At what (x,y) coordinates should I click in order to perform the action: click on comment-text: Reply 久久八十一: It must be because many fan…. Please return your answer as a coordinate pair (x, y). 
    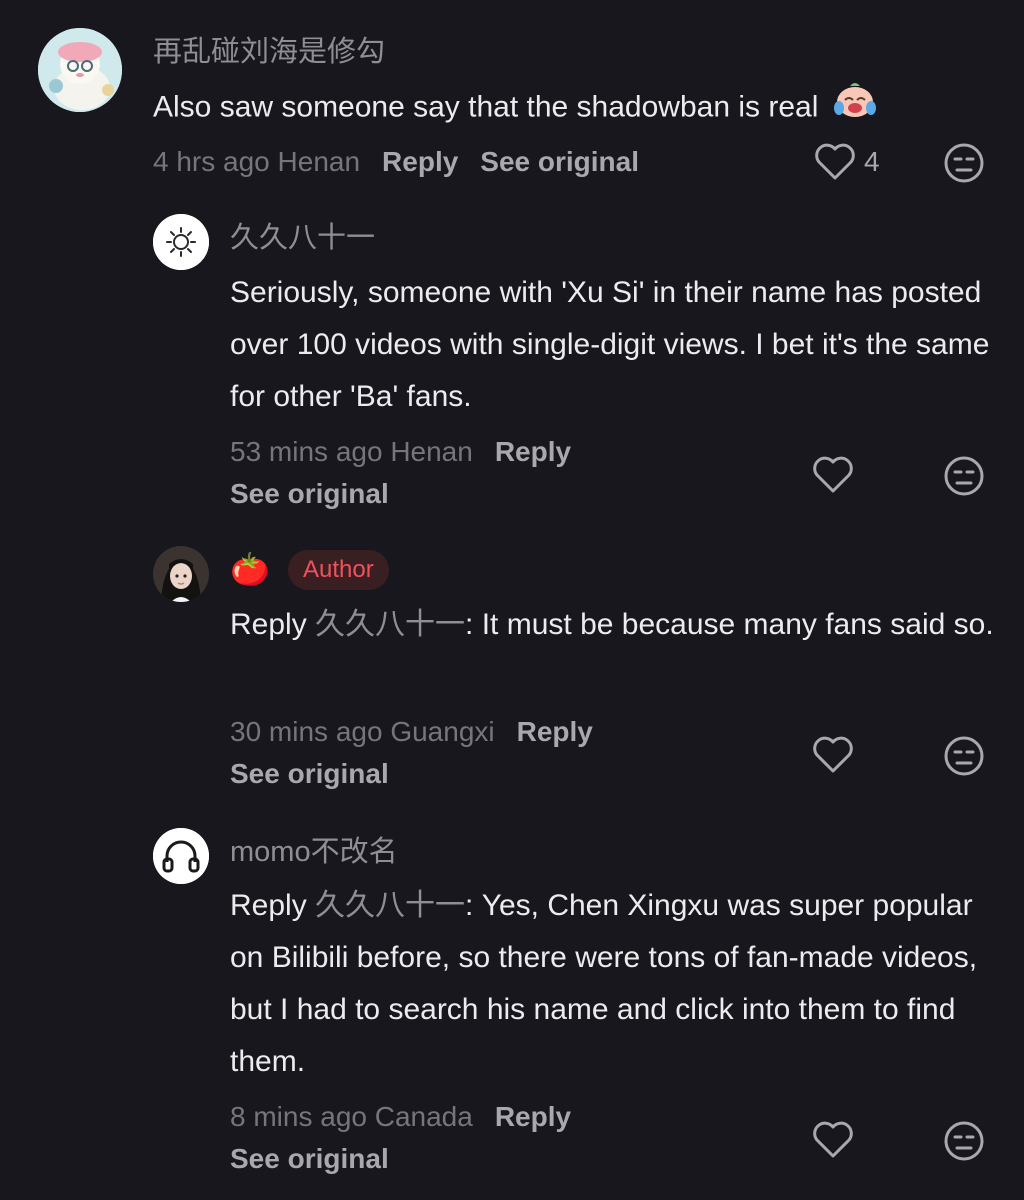
    Looking at the image, I should click on (615, 625).